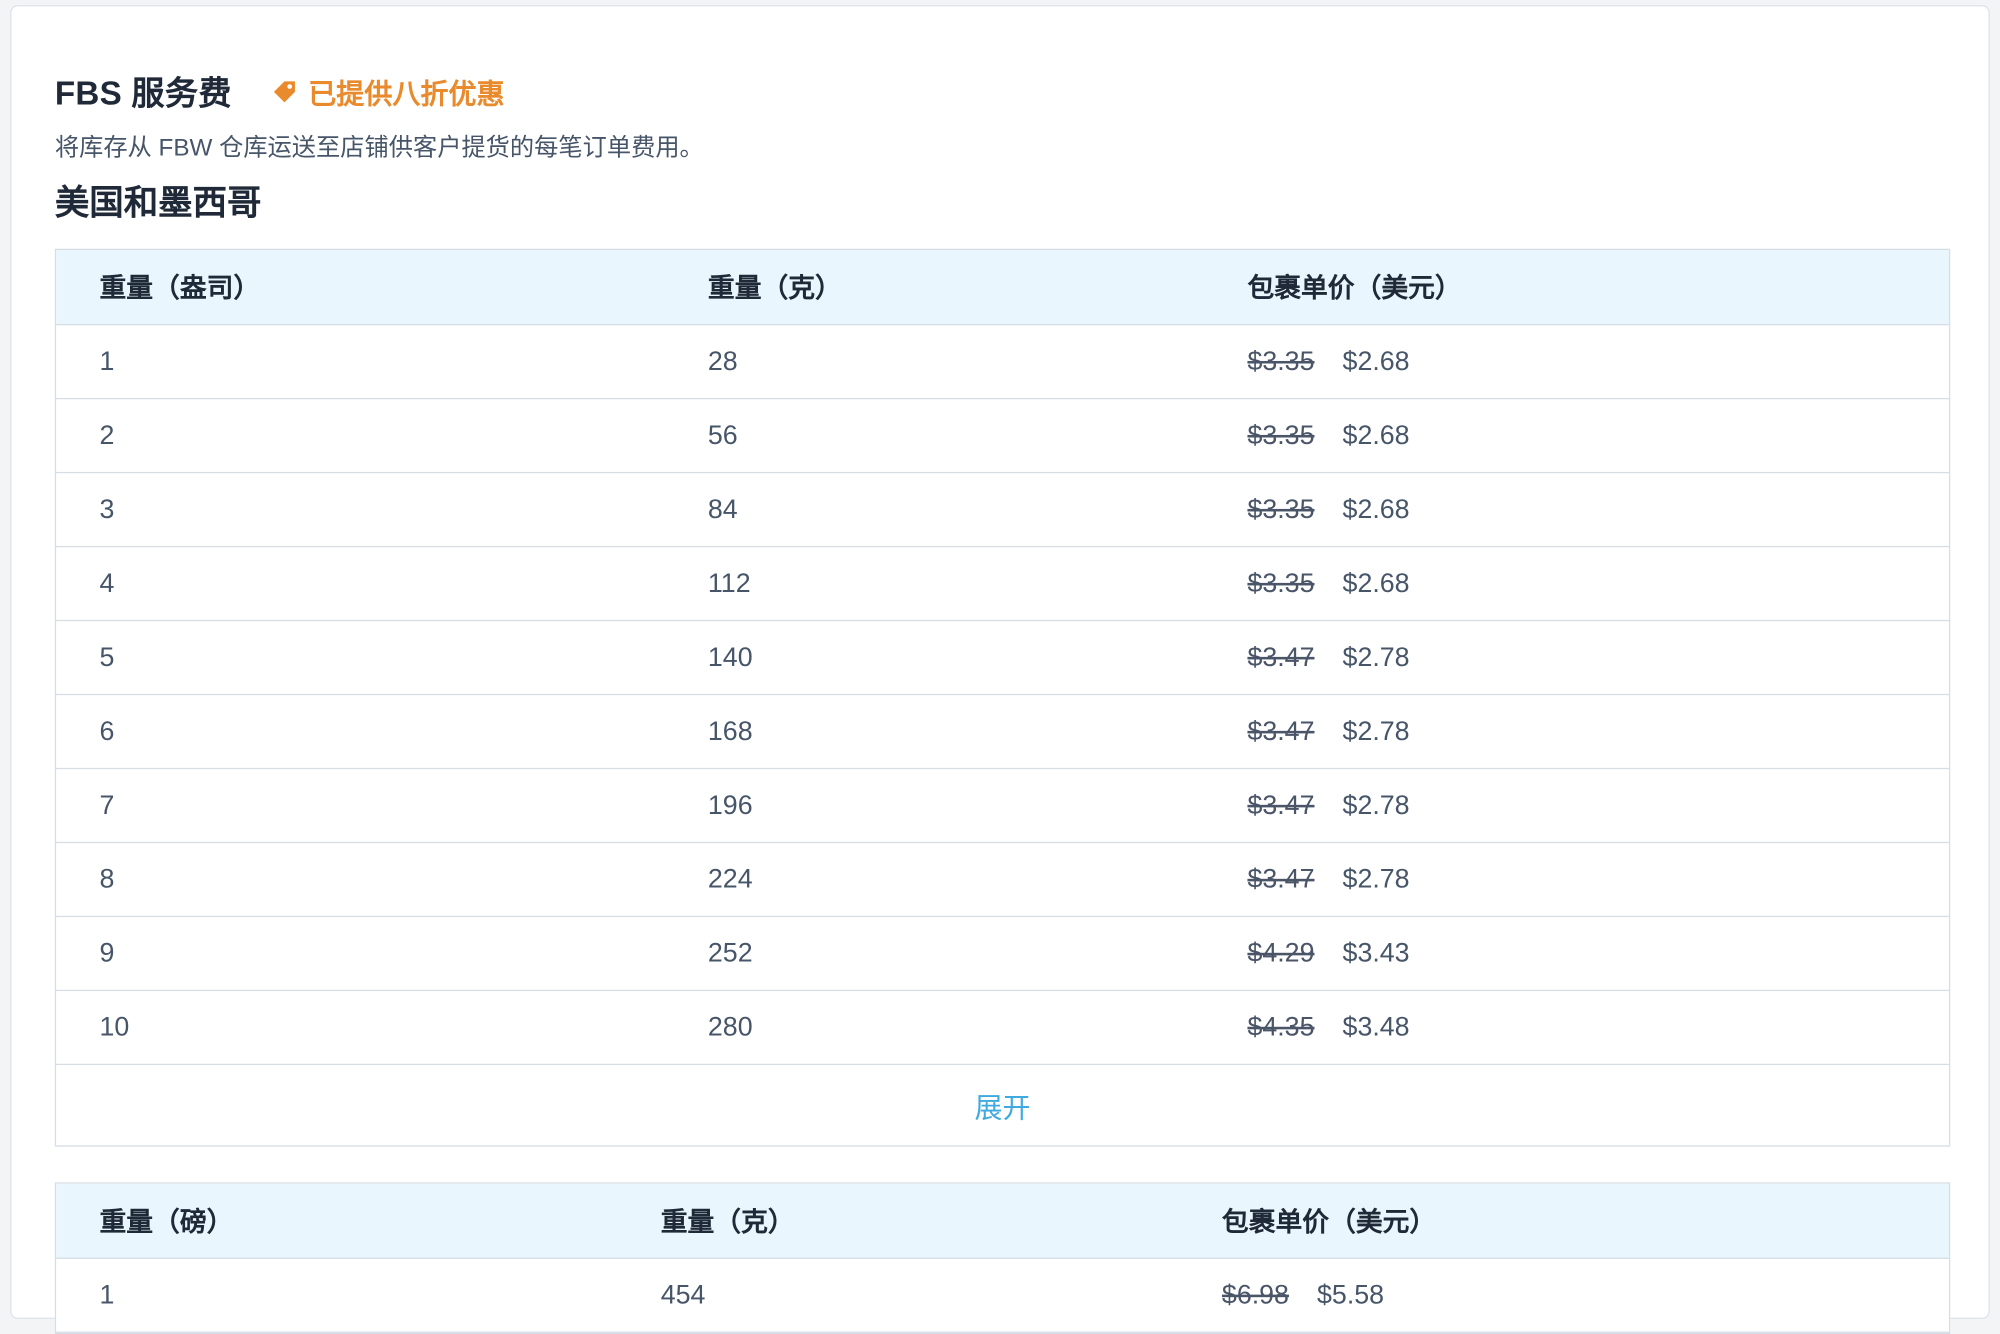 This screenshot has height=1334, width=2000. Describe the element at coordinates (379, 148) in the screenshot. I see `section-description: 将库存从 FBW 仓库运送至店铺供客户提货的每笔订单费用。` at that location.